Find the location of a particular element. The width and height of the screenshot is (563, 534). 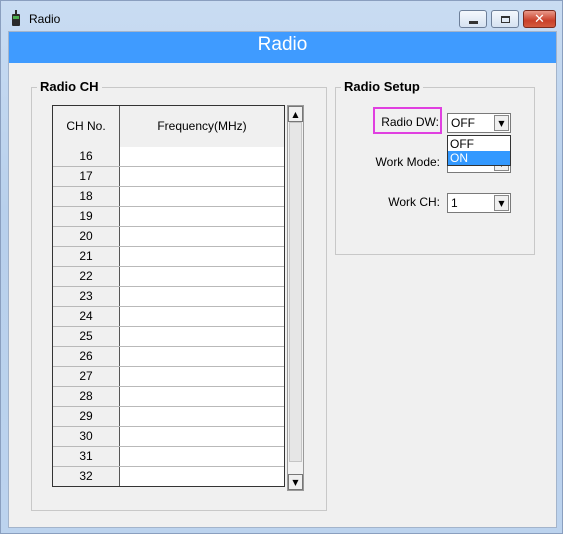

ch-no-cell: 25 is located at coordinates (86, 336).